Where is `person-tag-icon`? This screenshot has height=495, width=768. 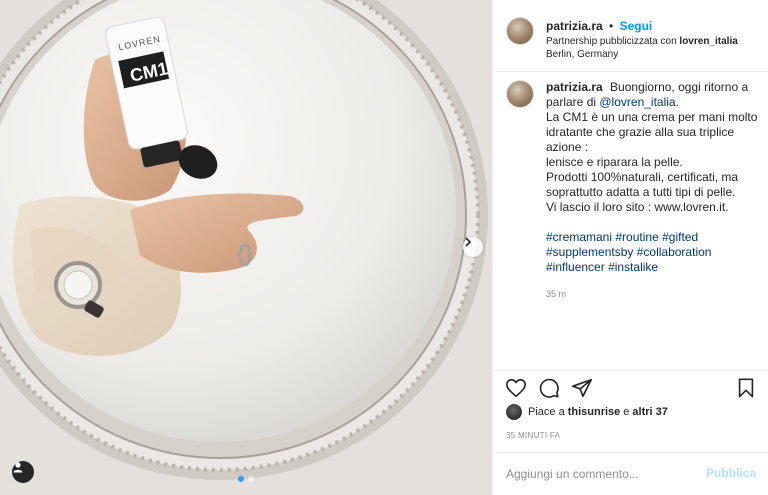 person-tag-icon is located at coordinates (18, 467).